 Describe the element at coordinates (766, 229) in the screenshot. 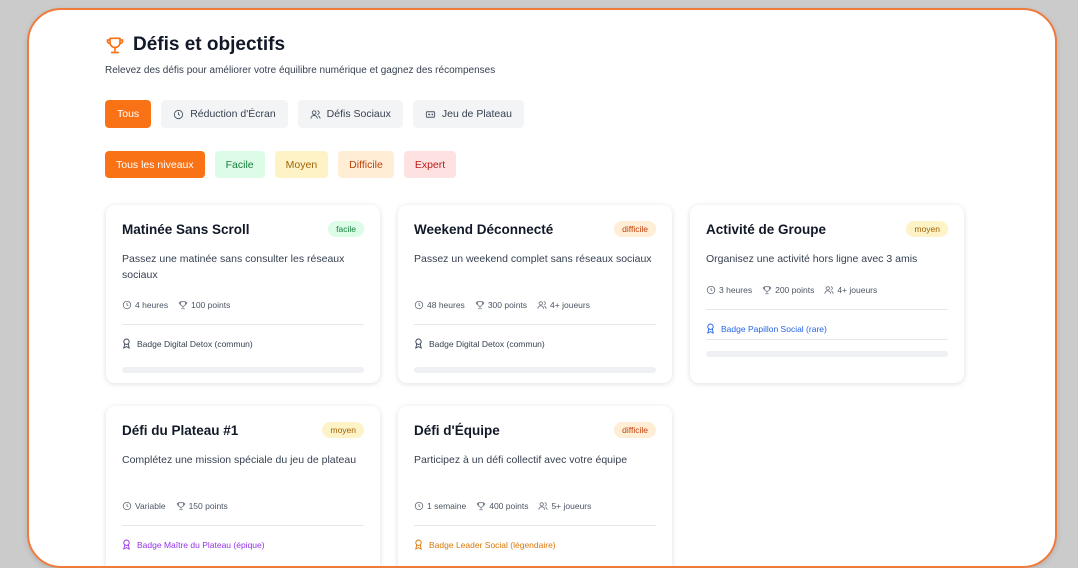

I see `card-title: Activité de Groupe` at that location.